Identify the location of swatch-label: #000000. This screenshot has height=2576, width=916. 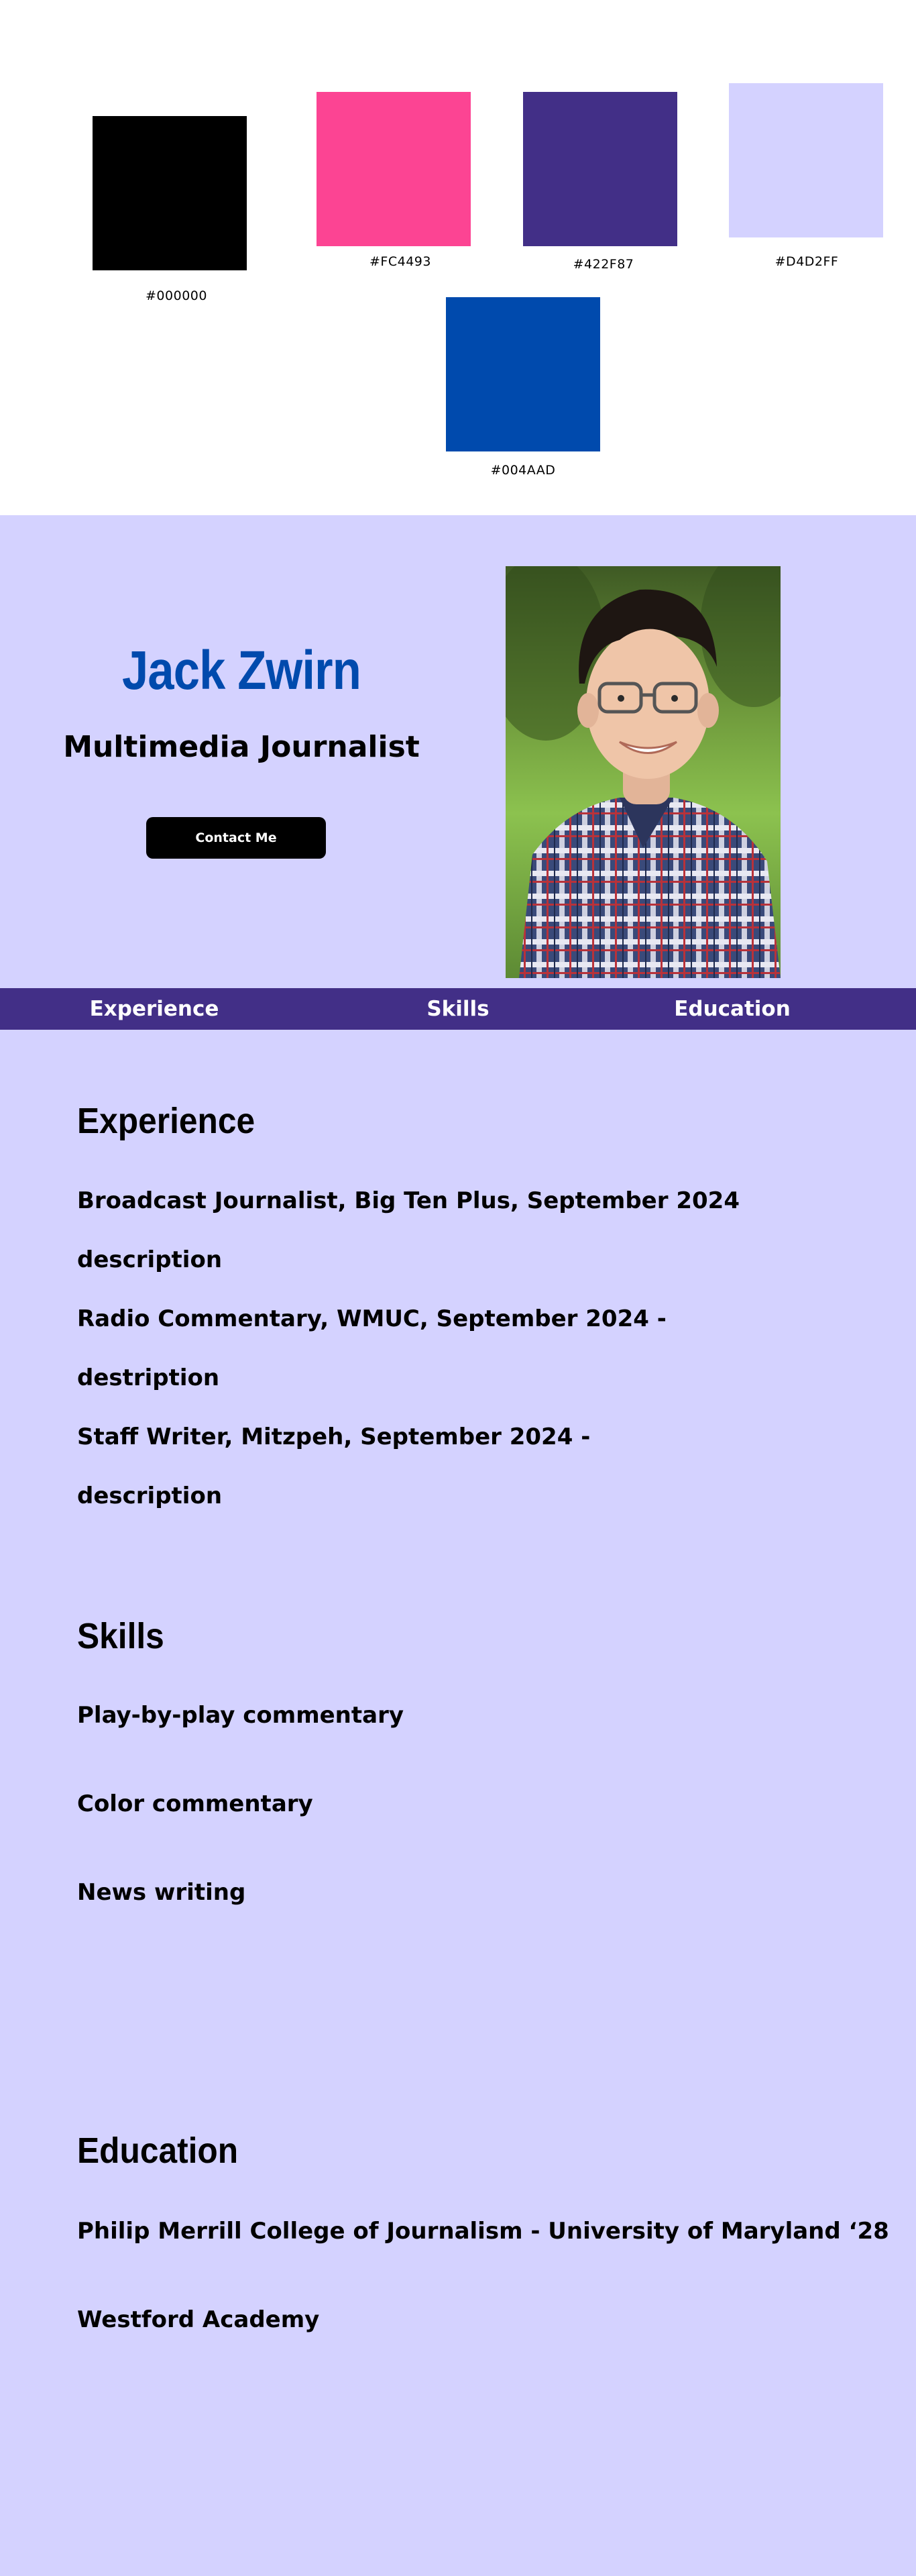
(176, 295).